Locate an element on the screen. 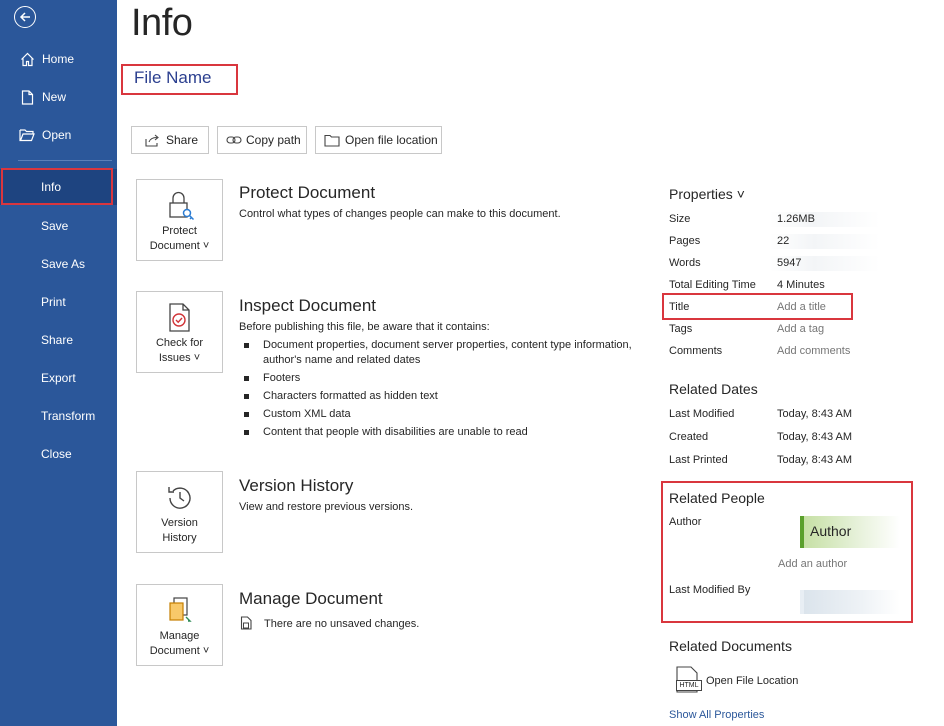  protect-document-button: Protect Document ˅ is located at coordinates (179, 220).